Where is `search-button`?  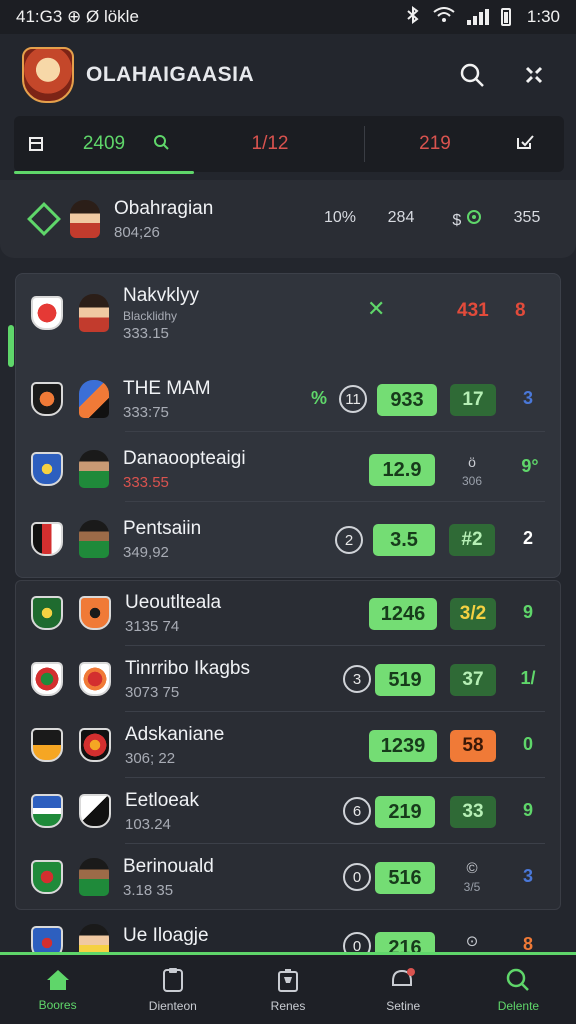
search-button is located at coordinates (472, 75).